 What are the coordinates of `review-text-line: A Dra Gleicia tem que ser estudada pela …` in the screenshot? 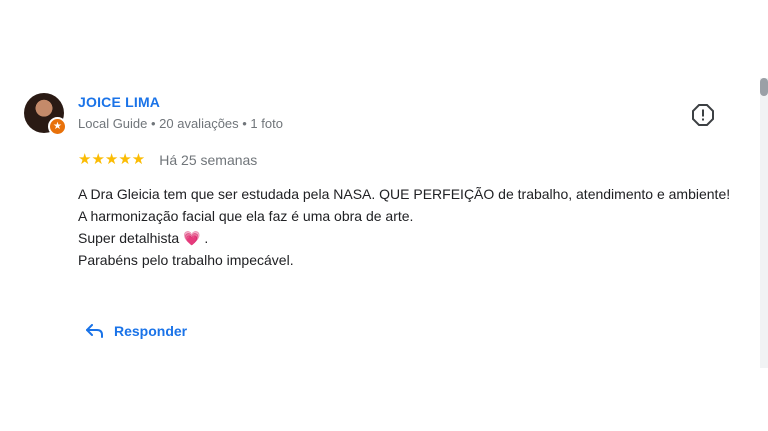 It's located at (404, 194).